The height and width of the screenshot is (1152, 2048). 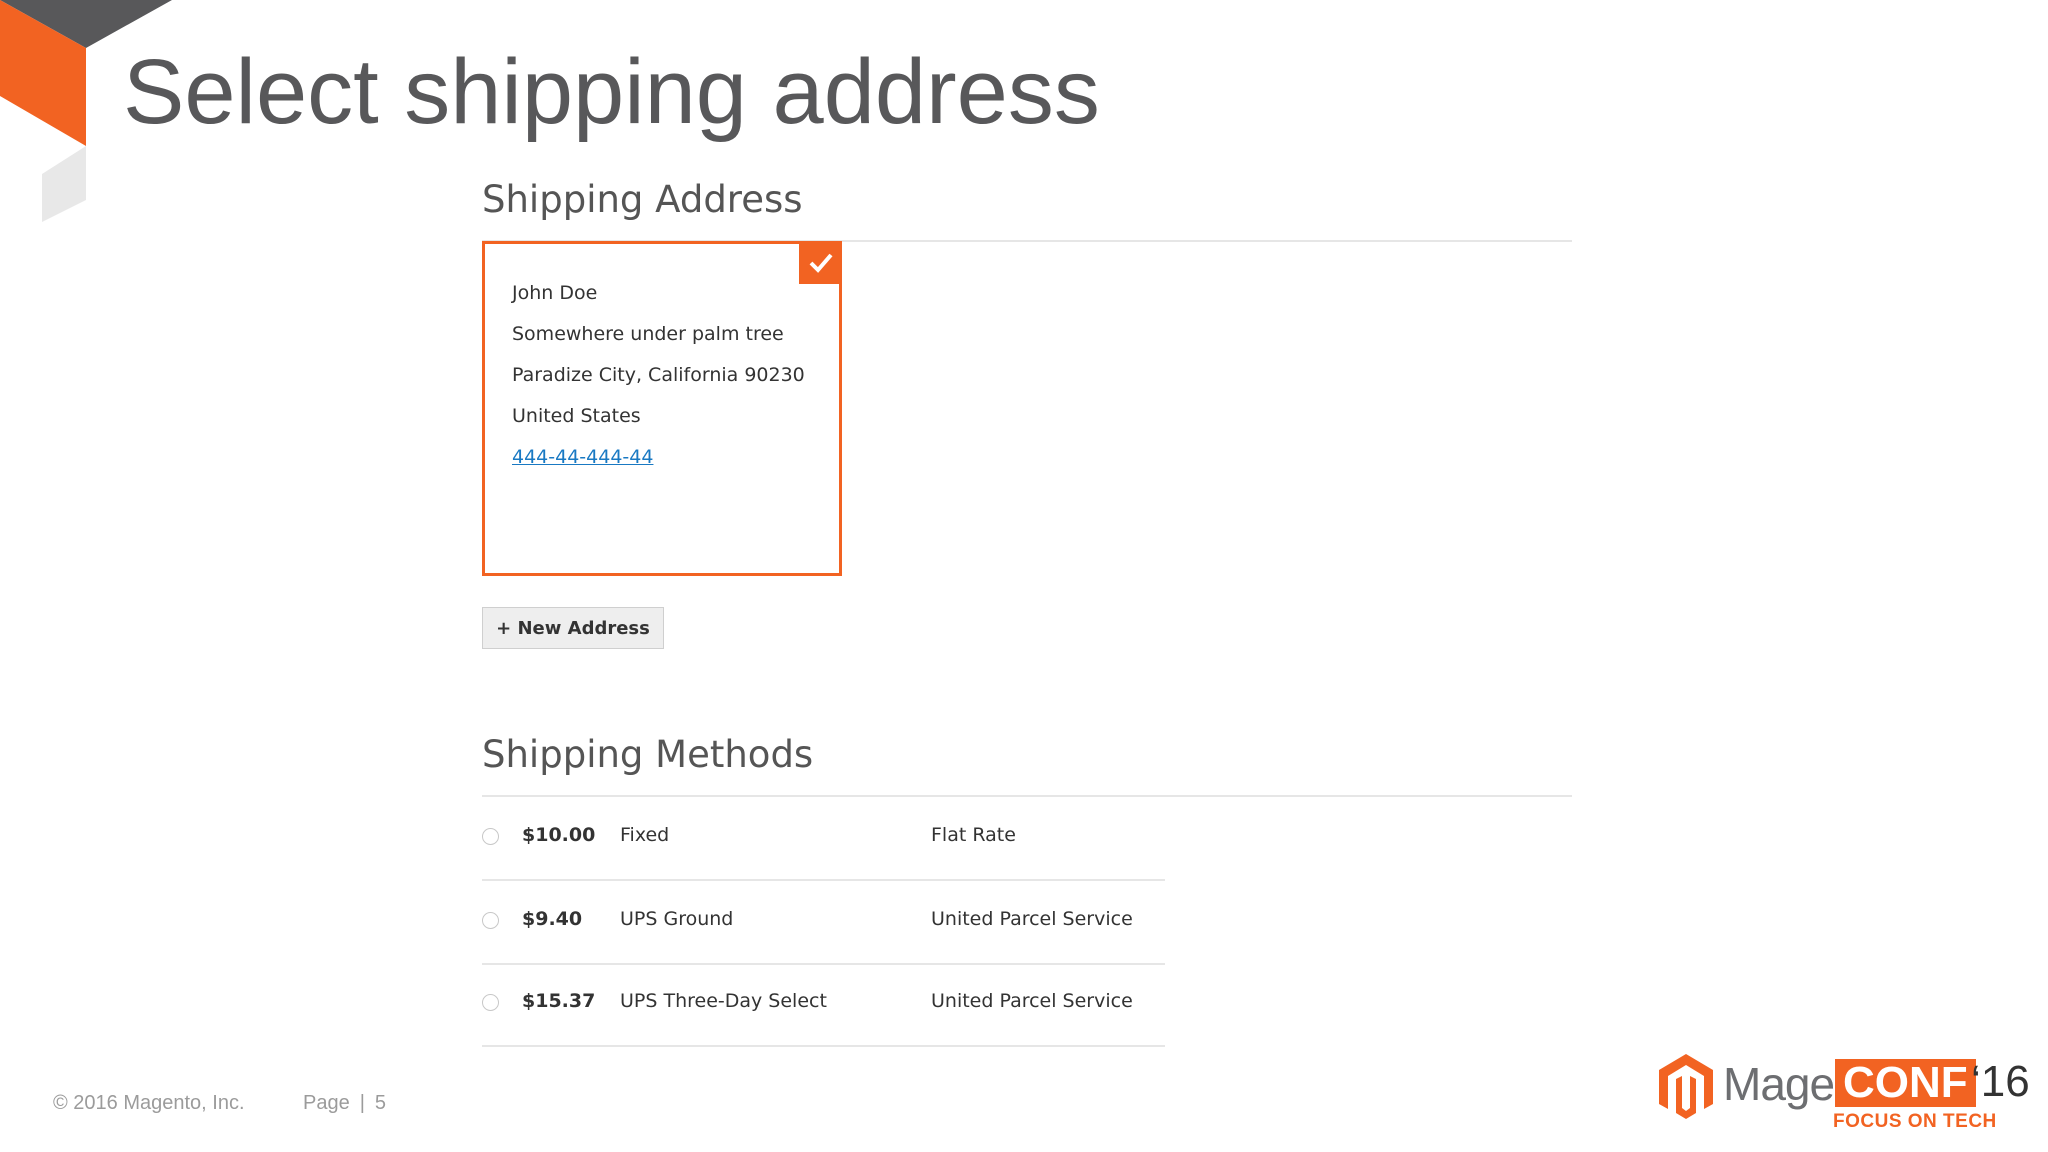 I want to click on address-phone-link: 444-44-444-44, so click(x=582, y=457).